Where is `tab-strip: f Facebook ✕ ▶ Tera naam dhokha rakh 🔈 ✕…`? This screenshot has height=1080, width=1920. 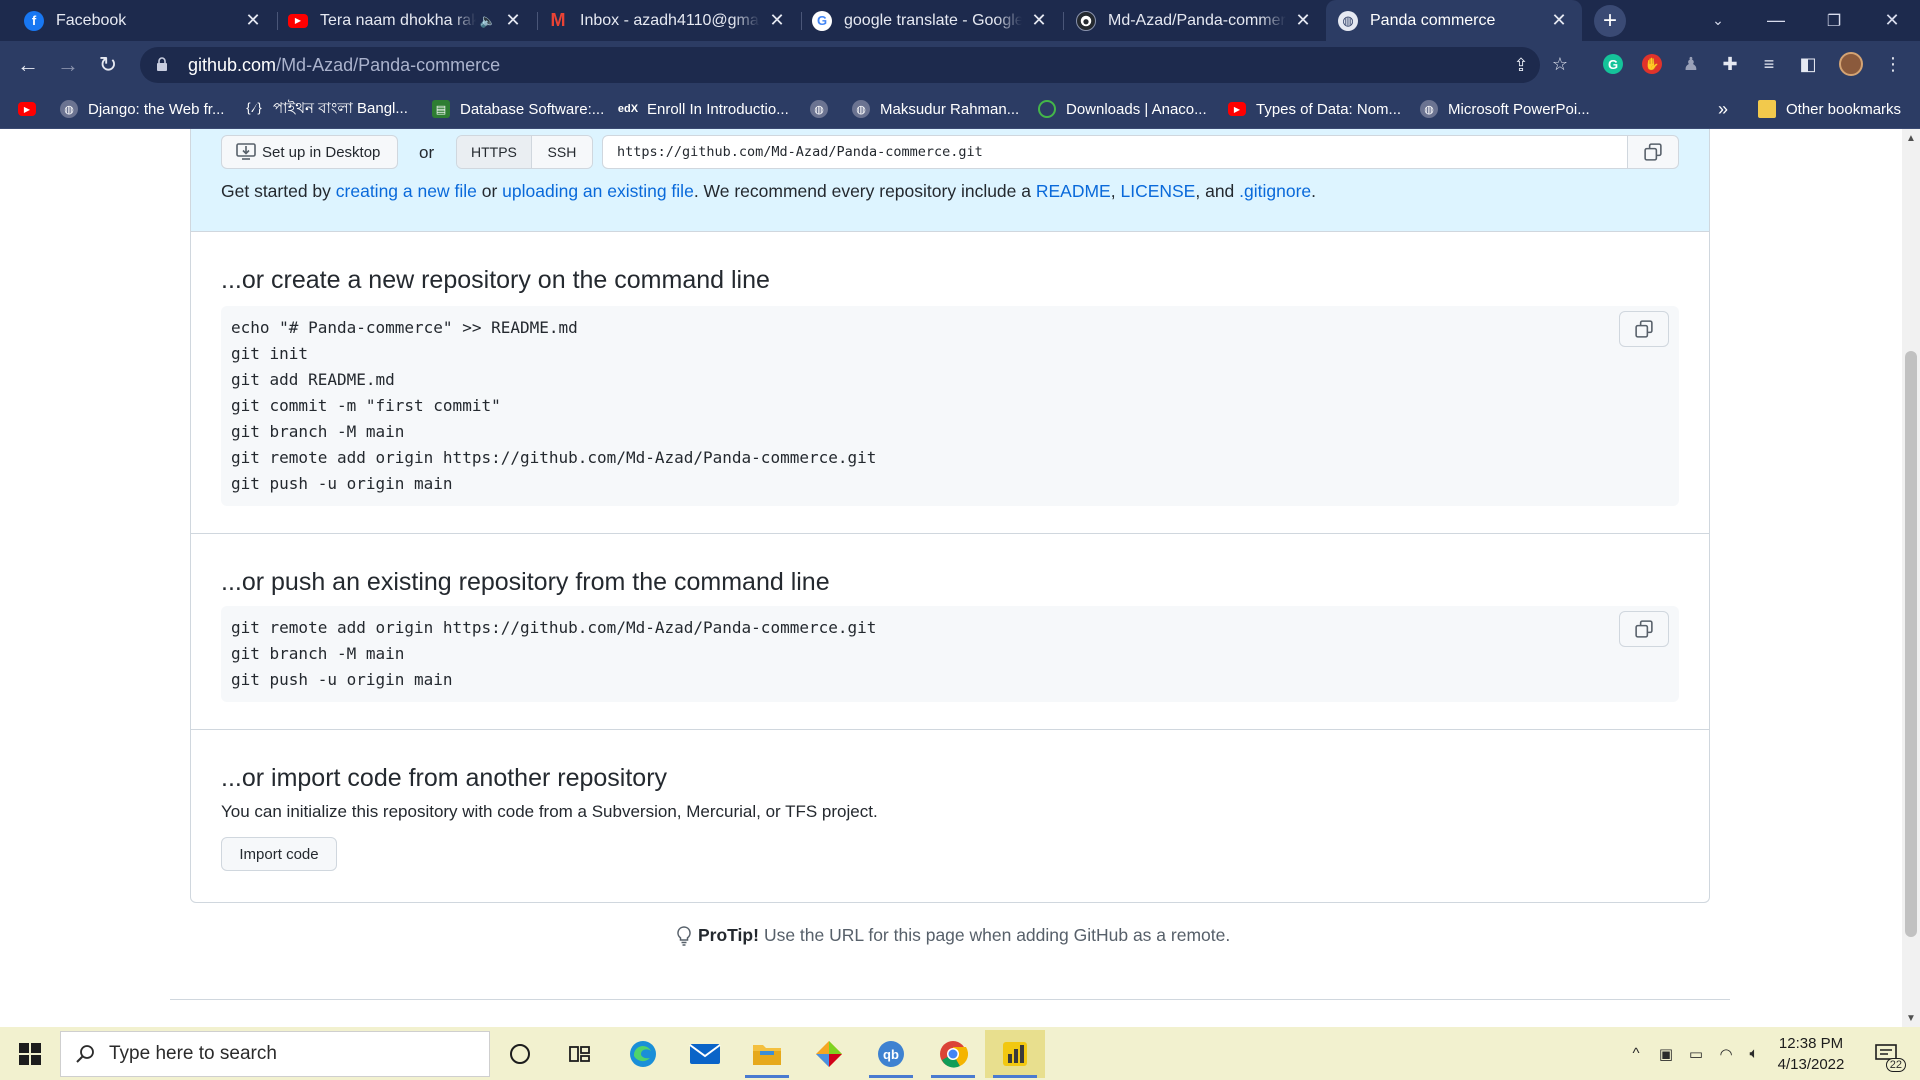 tab-strip: f Facebook ✕ ▶ Tera naam dhokha rakh 🔈 ✕… is located at coordinates (960, 20).